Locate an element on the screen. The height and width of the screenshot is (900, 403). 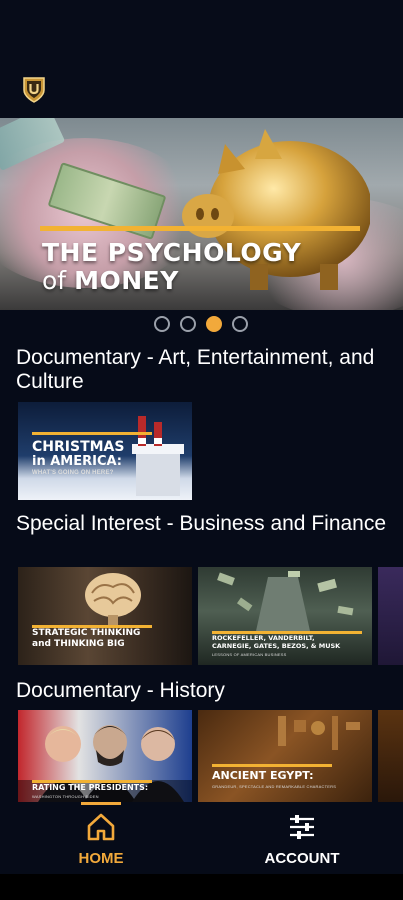
piggy-bank-image is located at coordinates (276, 209).